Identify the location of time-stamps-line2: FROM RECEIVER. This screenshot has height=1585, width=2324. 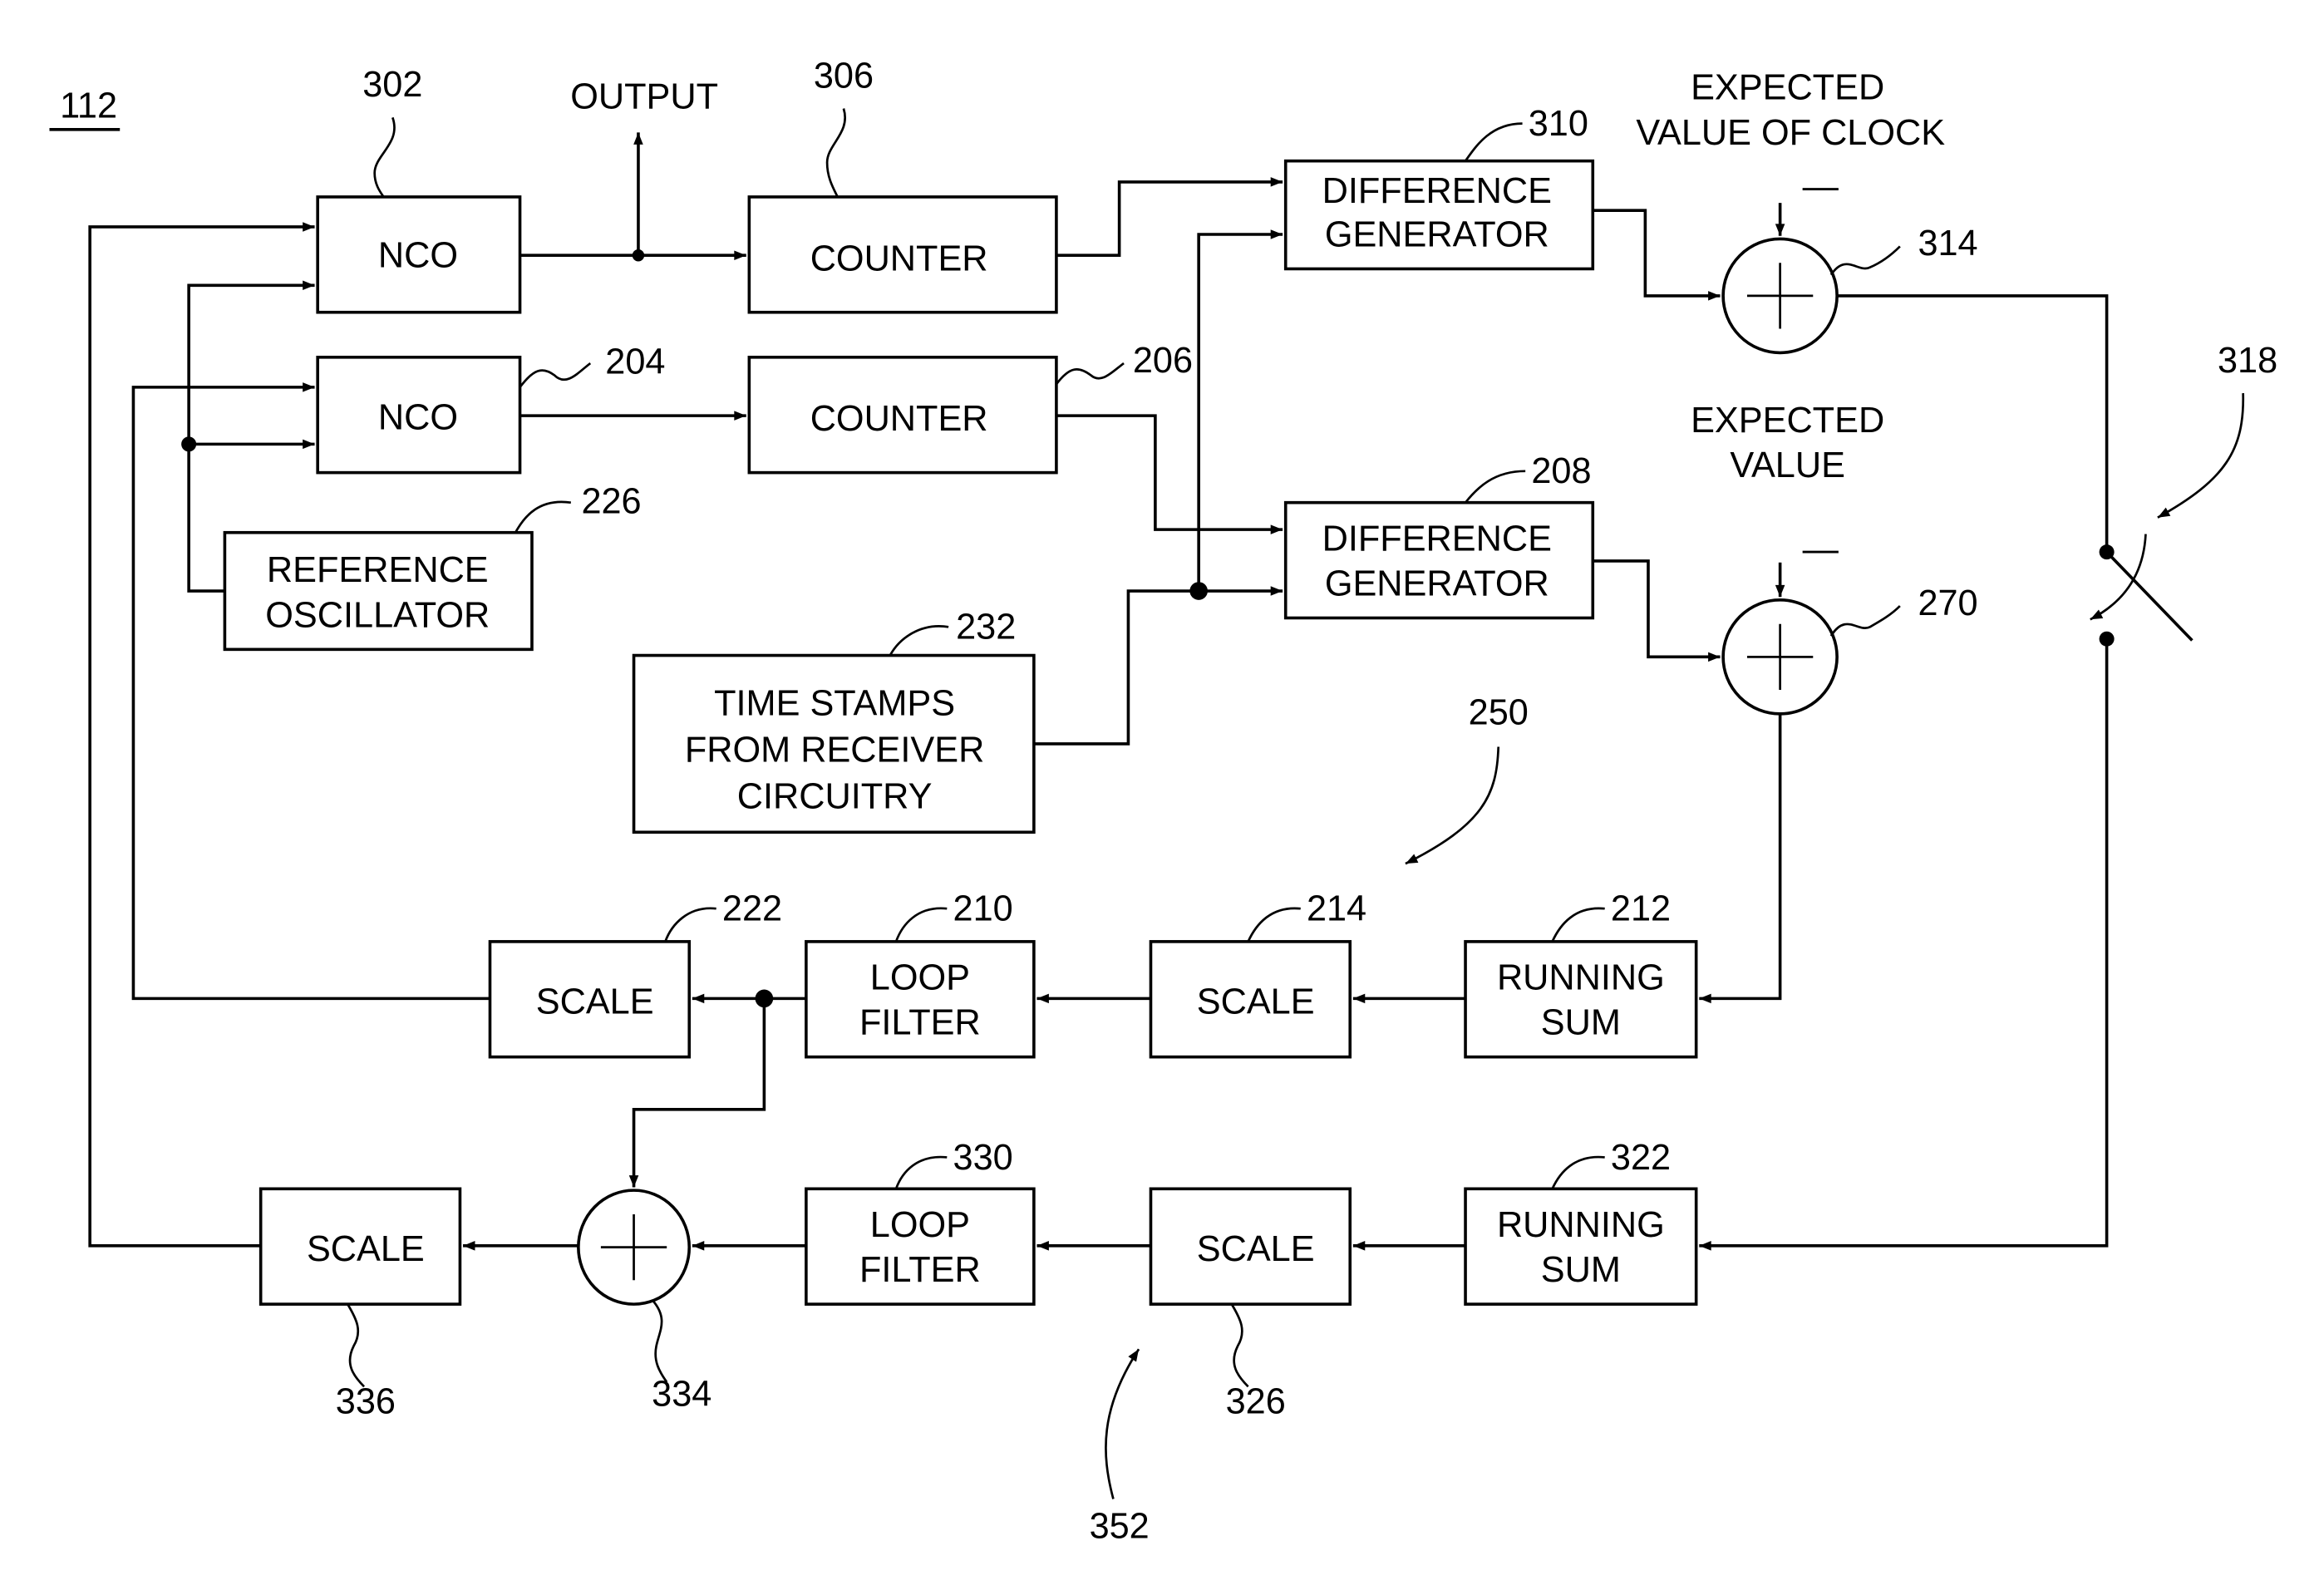
(834, 750).